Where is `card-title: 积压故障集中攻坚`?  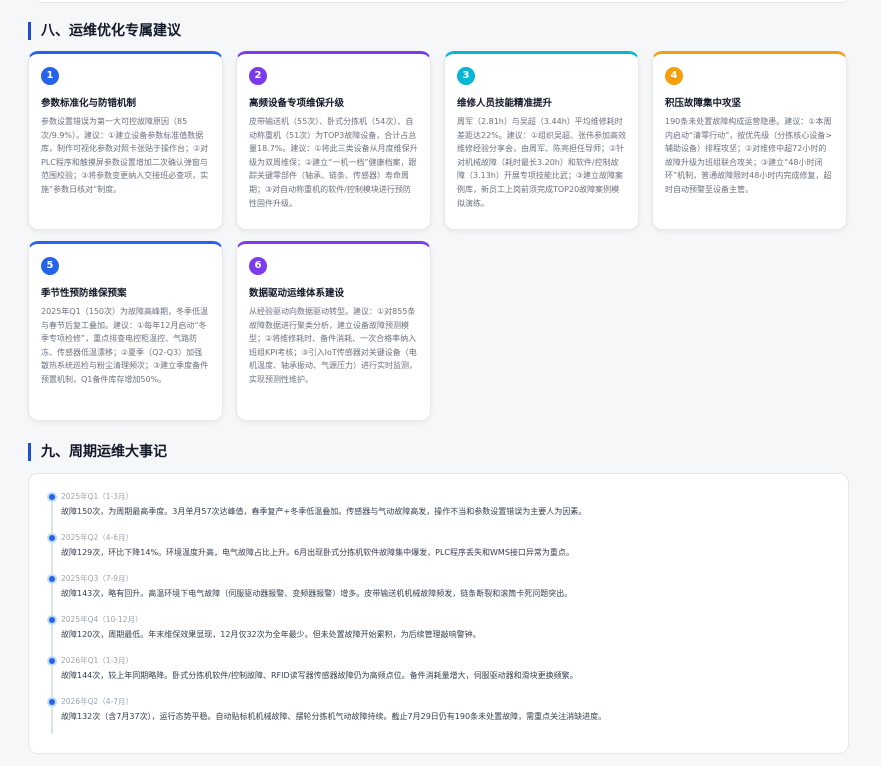
card-title: 积压故障集中攻坚 is located at coordinates (703, 103).